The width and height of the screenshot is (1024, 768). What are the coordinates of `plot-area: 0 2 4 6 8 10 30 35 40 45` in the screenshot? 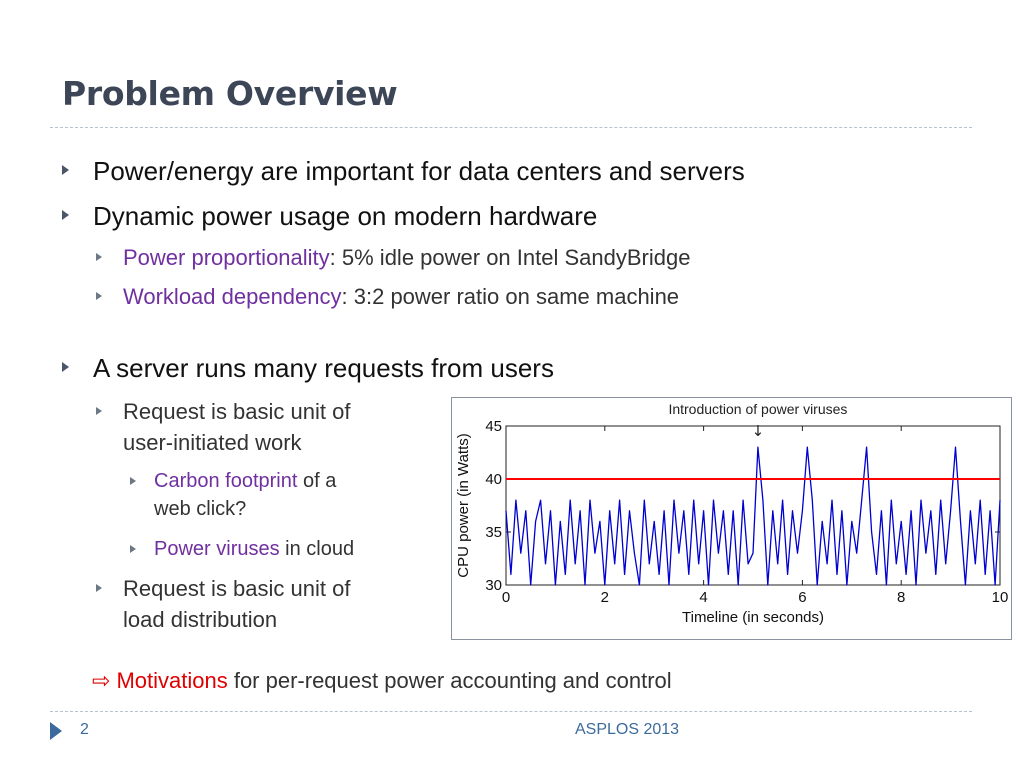 It's located at (746, 512).